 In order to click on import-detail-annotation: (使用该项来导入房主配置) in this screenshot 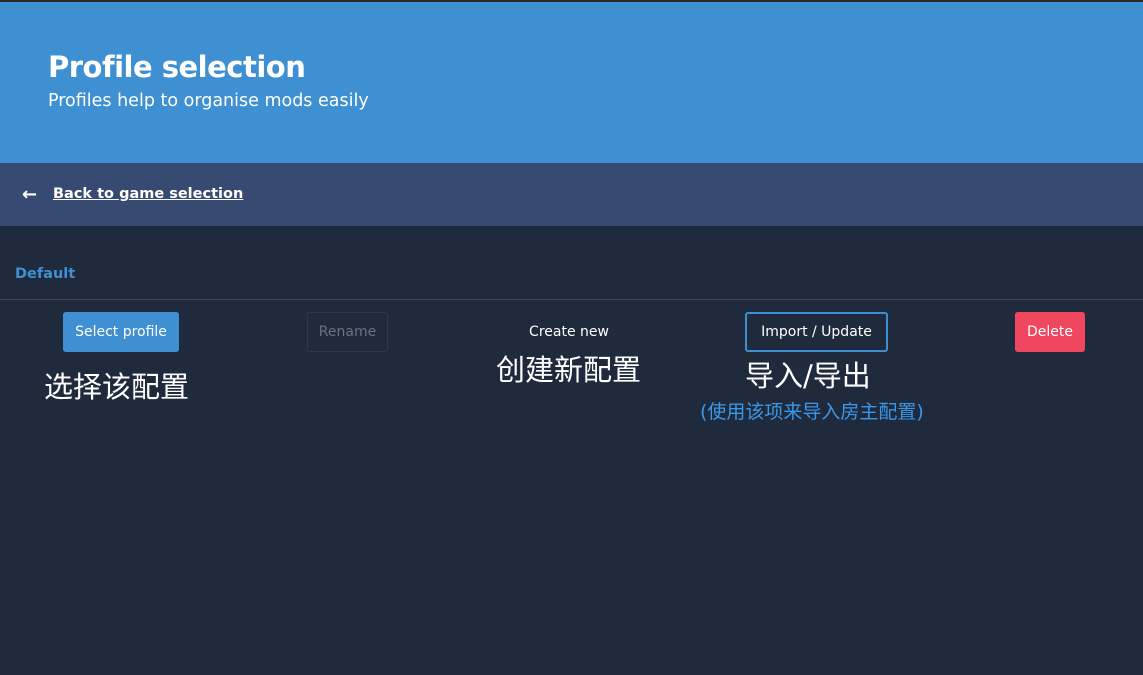, I will do `click(812, 412)`.